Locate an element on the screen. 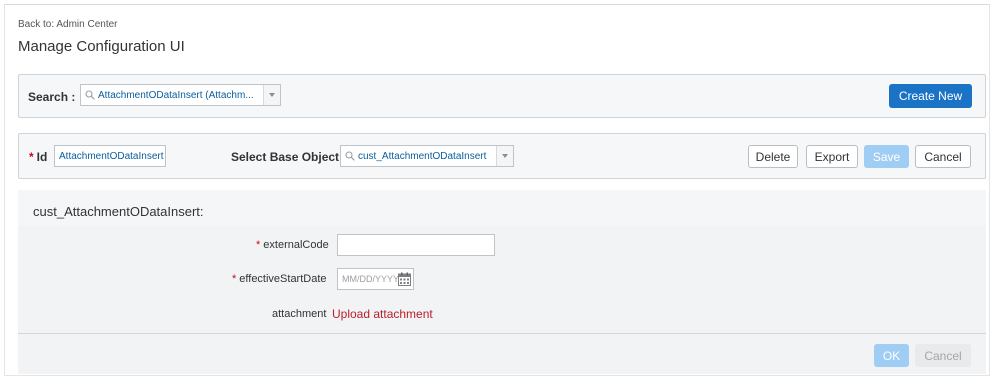  external-code-input is located at coordinates (416, 245).